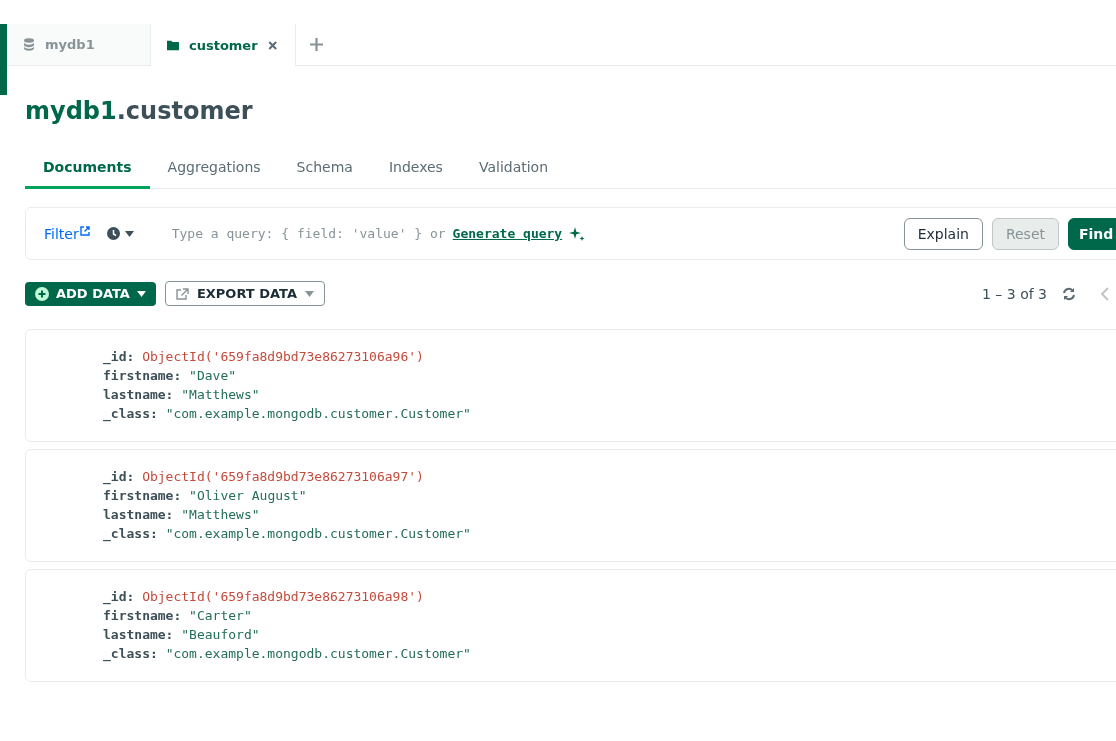 The width and height of the screenshot is (1116, 741). What do you see at coordinates (78, 44) in the screenshot?
I see `collection-tab: mydb1` at bounding box center [78, 44].